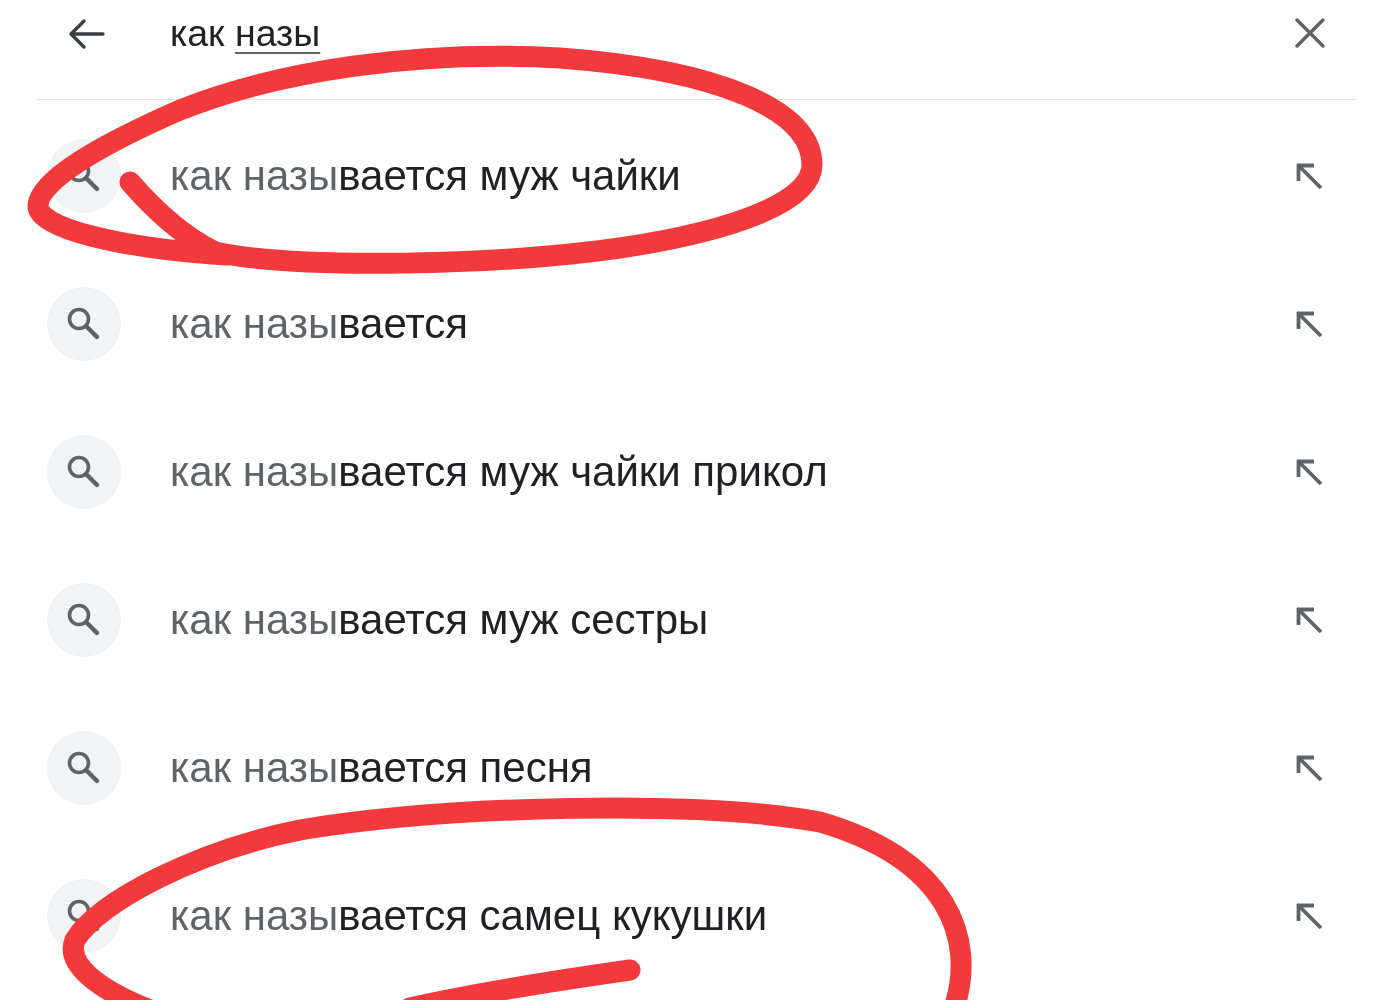  Describe the element at coordinates (696, 176) in the screenshot. I see `suggestion-item: как называется муж чайки` at that location.